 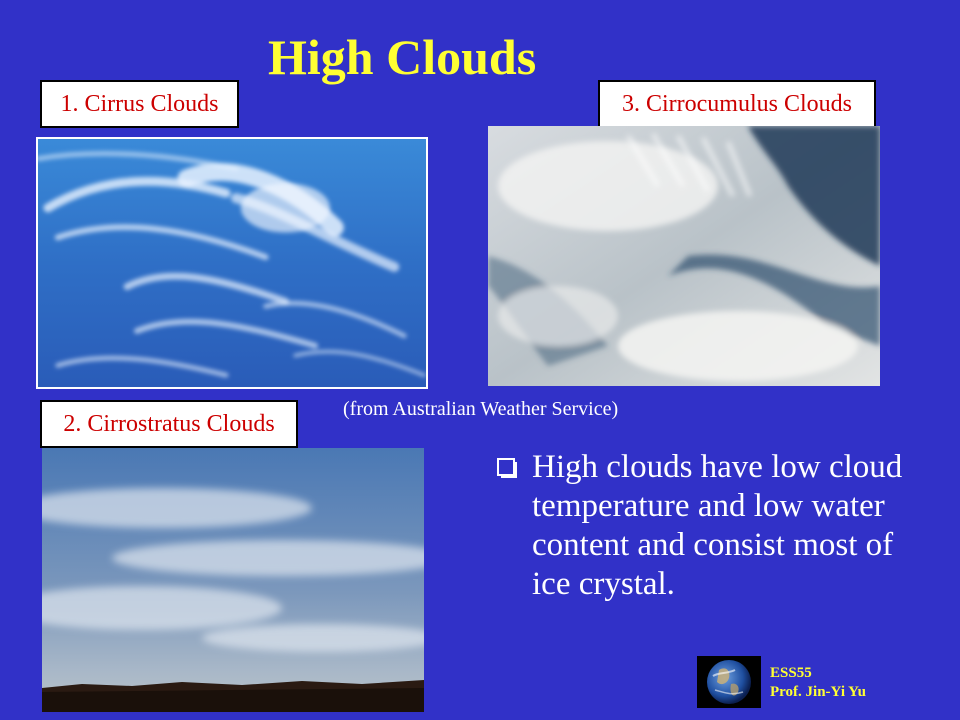 What do you see at coordinates (737, 104) in the screenshot?
I see `label-cirrocumulus: 3. Cirrocumulus Clouds` at bounding box center [737, 104].